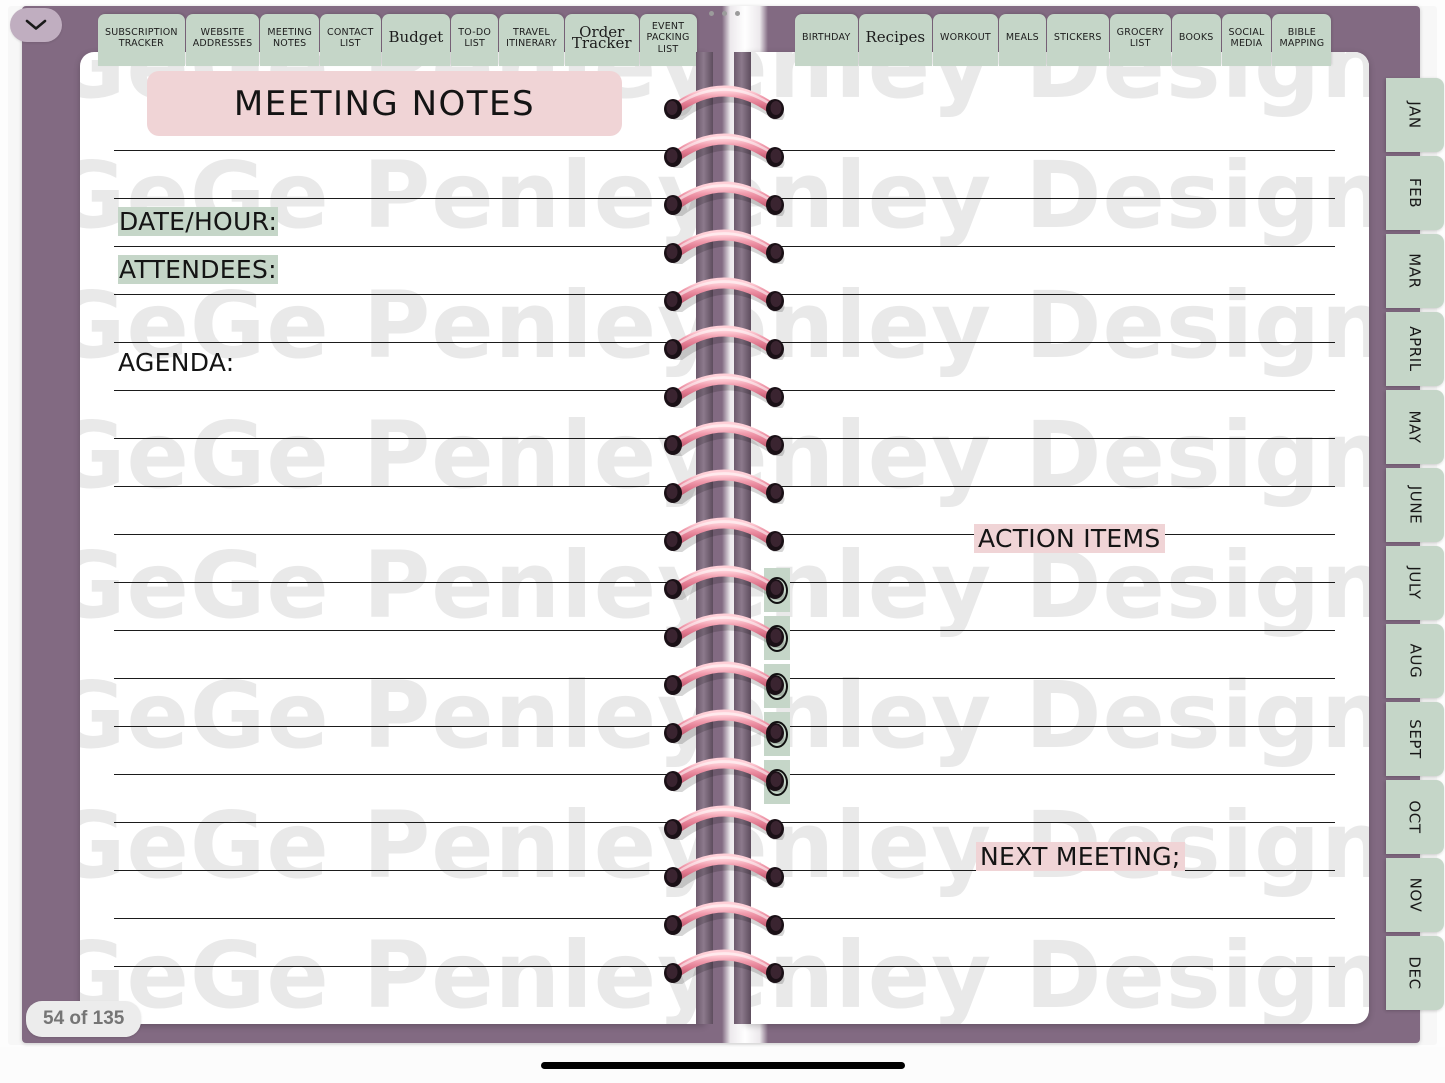 The image size is (1445, 1083). I want to click on month-tab-jan: JAN, so click(1415, 115).